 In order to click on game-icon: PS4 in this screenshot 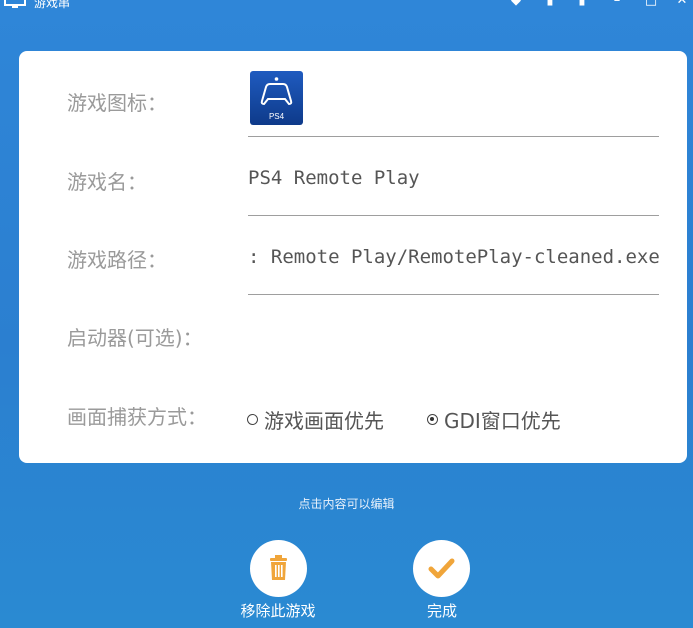, I will do `click(276, 98)`.